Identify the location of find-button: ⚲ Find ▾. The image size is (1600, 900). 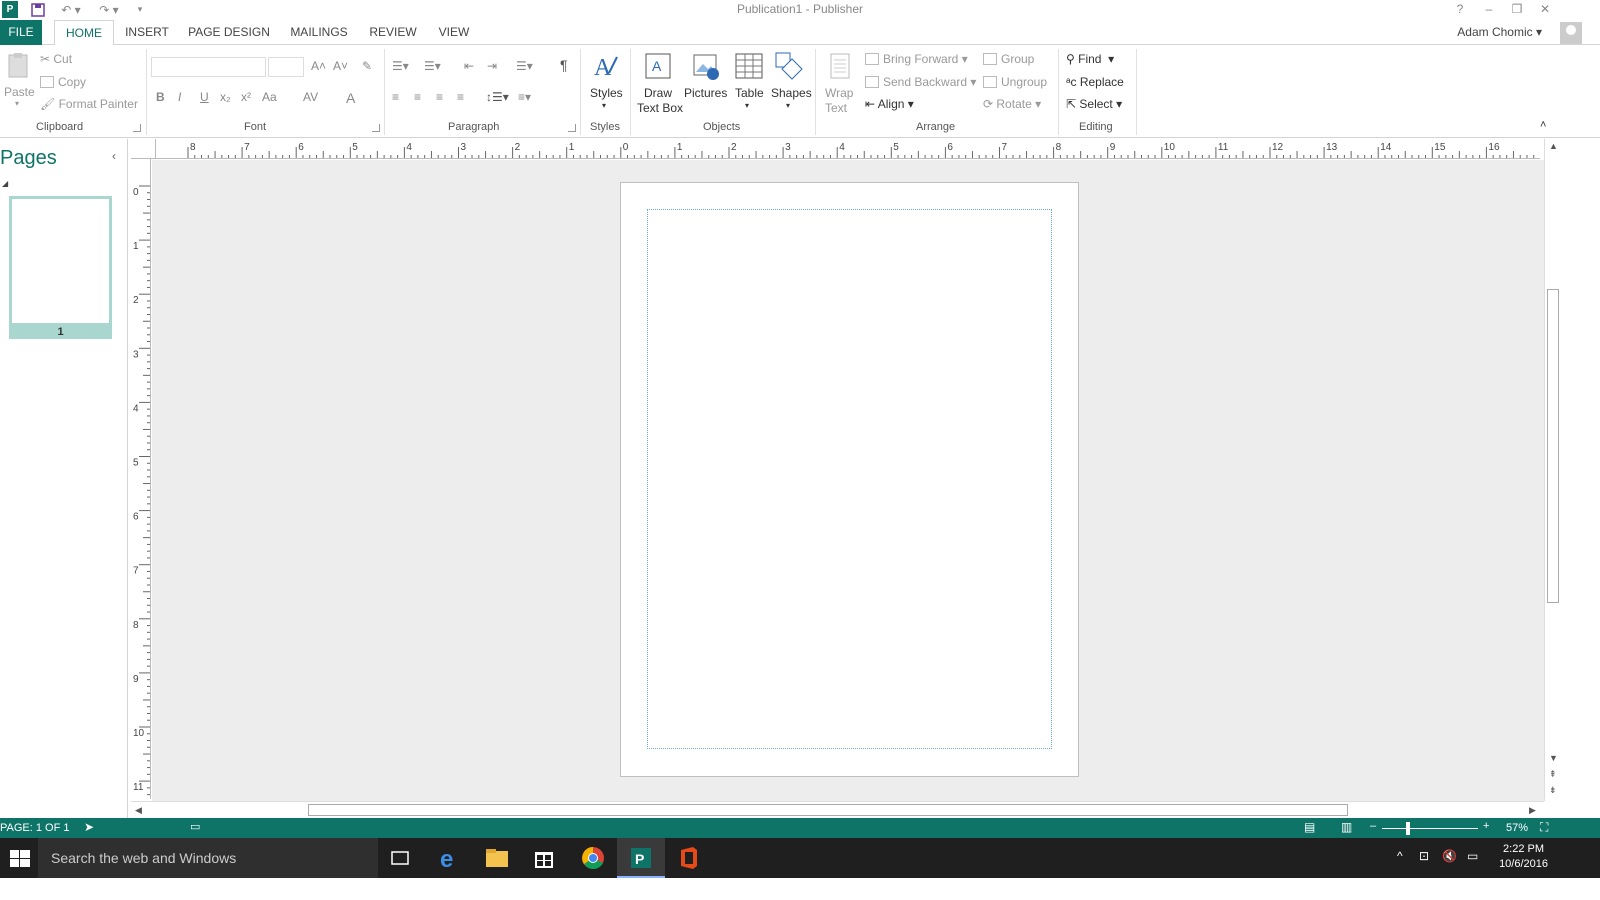
(1090, 59).